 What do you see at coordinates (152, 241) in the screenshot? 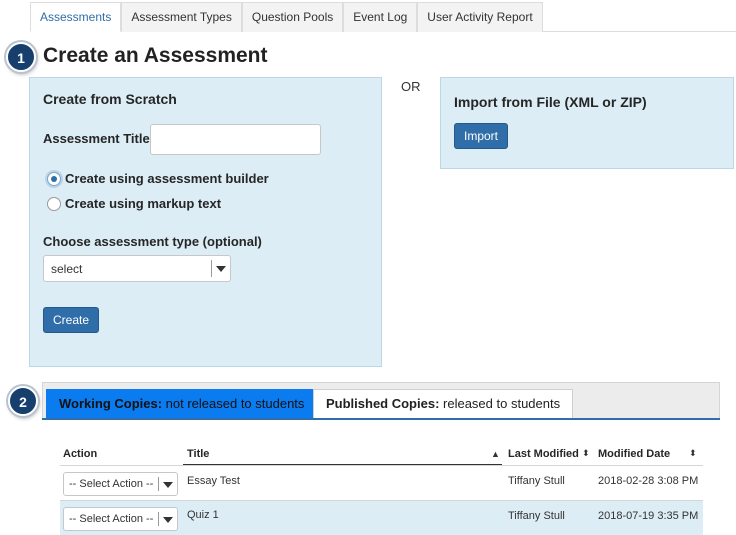
I see `assessment-type-label: Choose assessment type (optional)` at bounding box center [152, 241].